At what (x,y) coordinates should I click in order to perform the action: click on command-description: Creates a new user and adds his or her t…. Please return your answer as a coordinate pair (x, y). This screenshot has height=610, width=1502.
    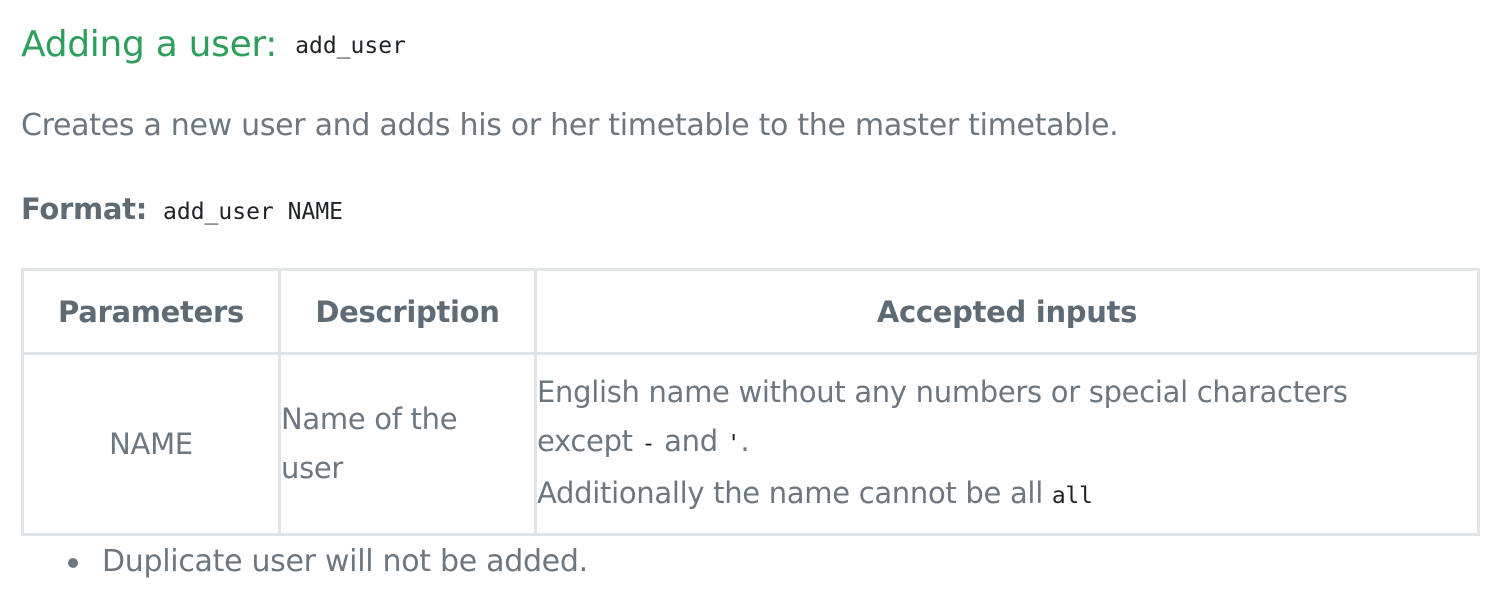
    Looking at the image, I should click on (570, 125).